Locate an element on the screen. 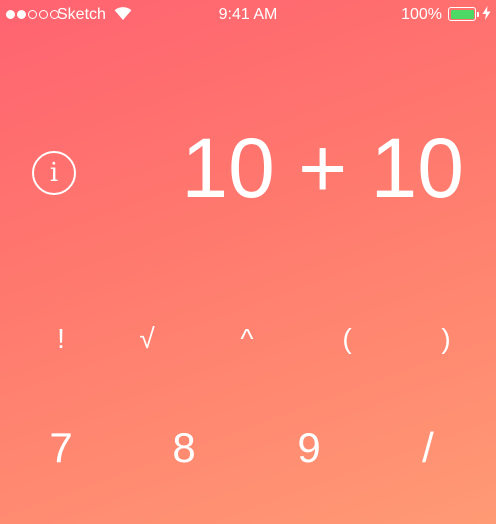 Image resolution: width=496 pixels, height=524 pixels. info-glyph: i is located at coordinates (54, 173).